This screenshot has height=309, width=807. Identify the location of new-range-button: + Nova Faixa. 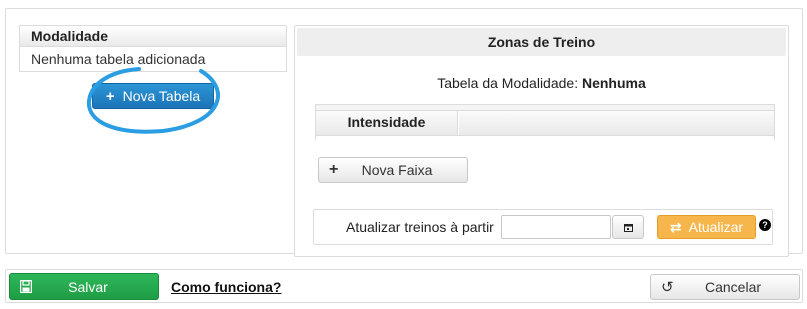
(393, 170).